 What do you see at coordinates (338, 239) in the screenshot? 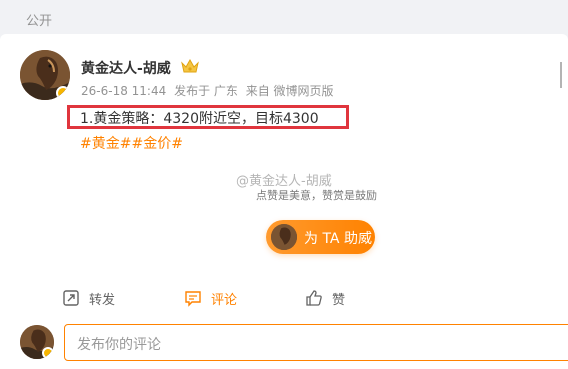
I see `reward-button-label: 为 TA 助威` at bounding box center [338, 239].